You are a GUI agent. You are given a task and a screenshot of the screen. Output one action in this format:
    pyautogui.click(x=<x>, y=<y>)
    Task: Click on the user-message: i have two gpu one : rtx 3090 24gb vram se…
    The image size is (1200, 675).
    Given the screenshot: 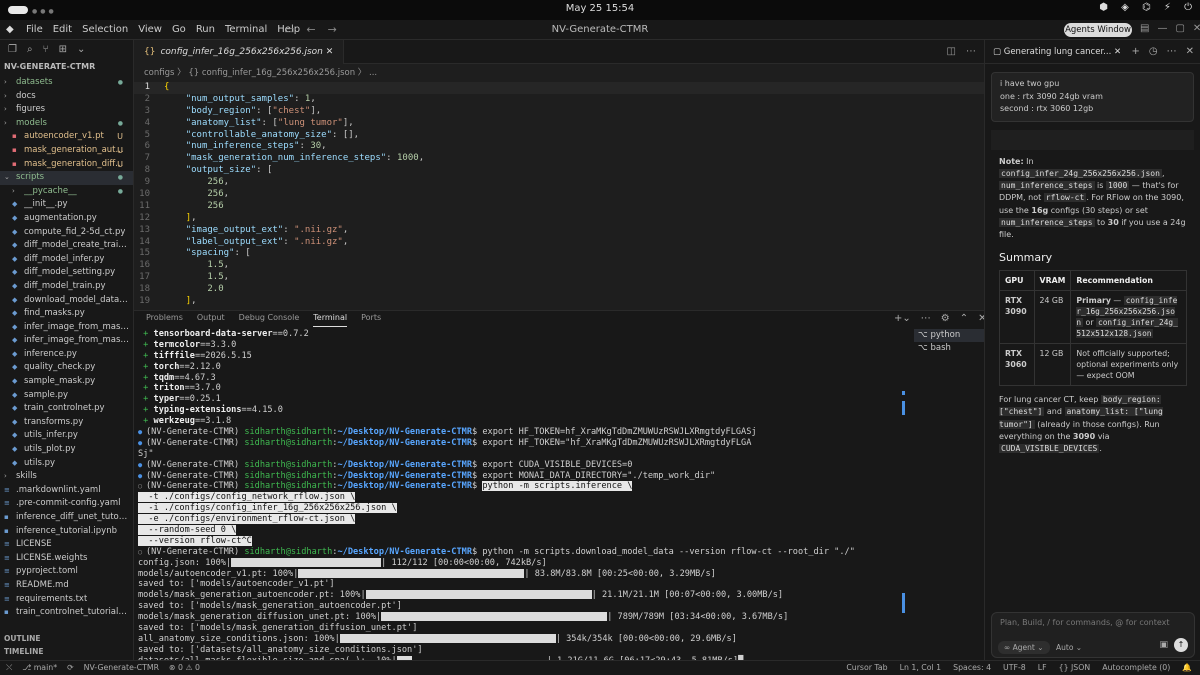 What is the action you would take?
    pyautogui.click(x=1092, y=97)
    